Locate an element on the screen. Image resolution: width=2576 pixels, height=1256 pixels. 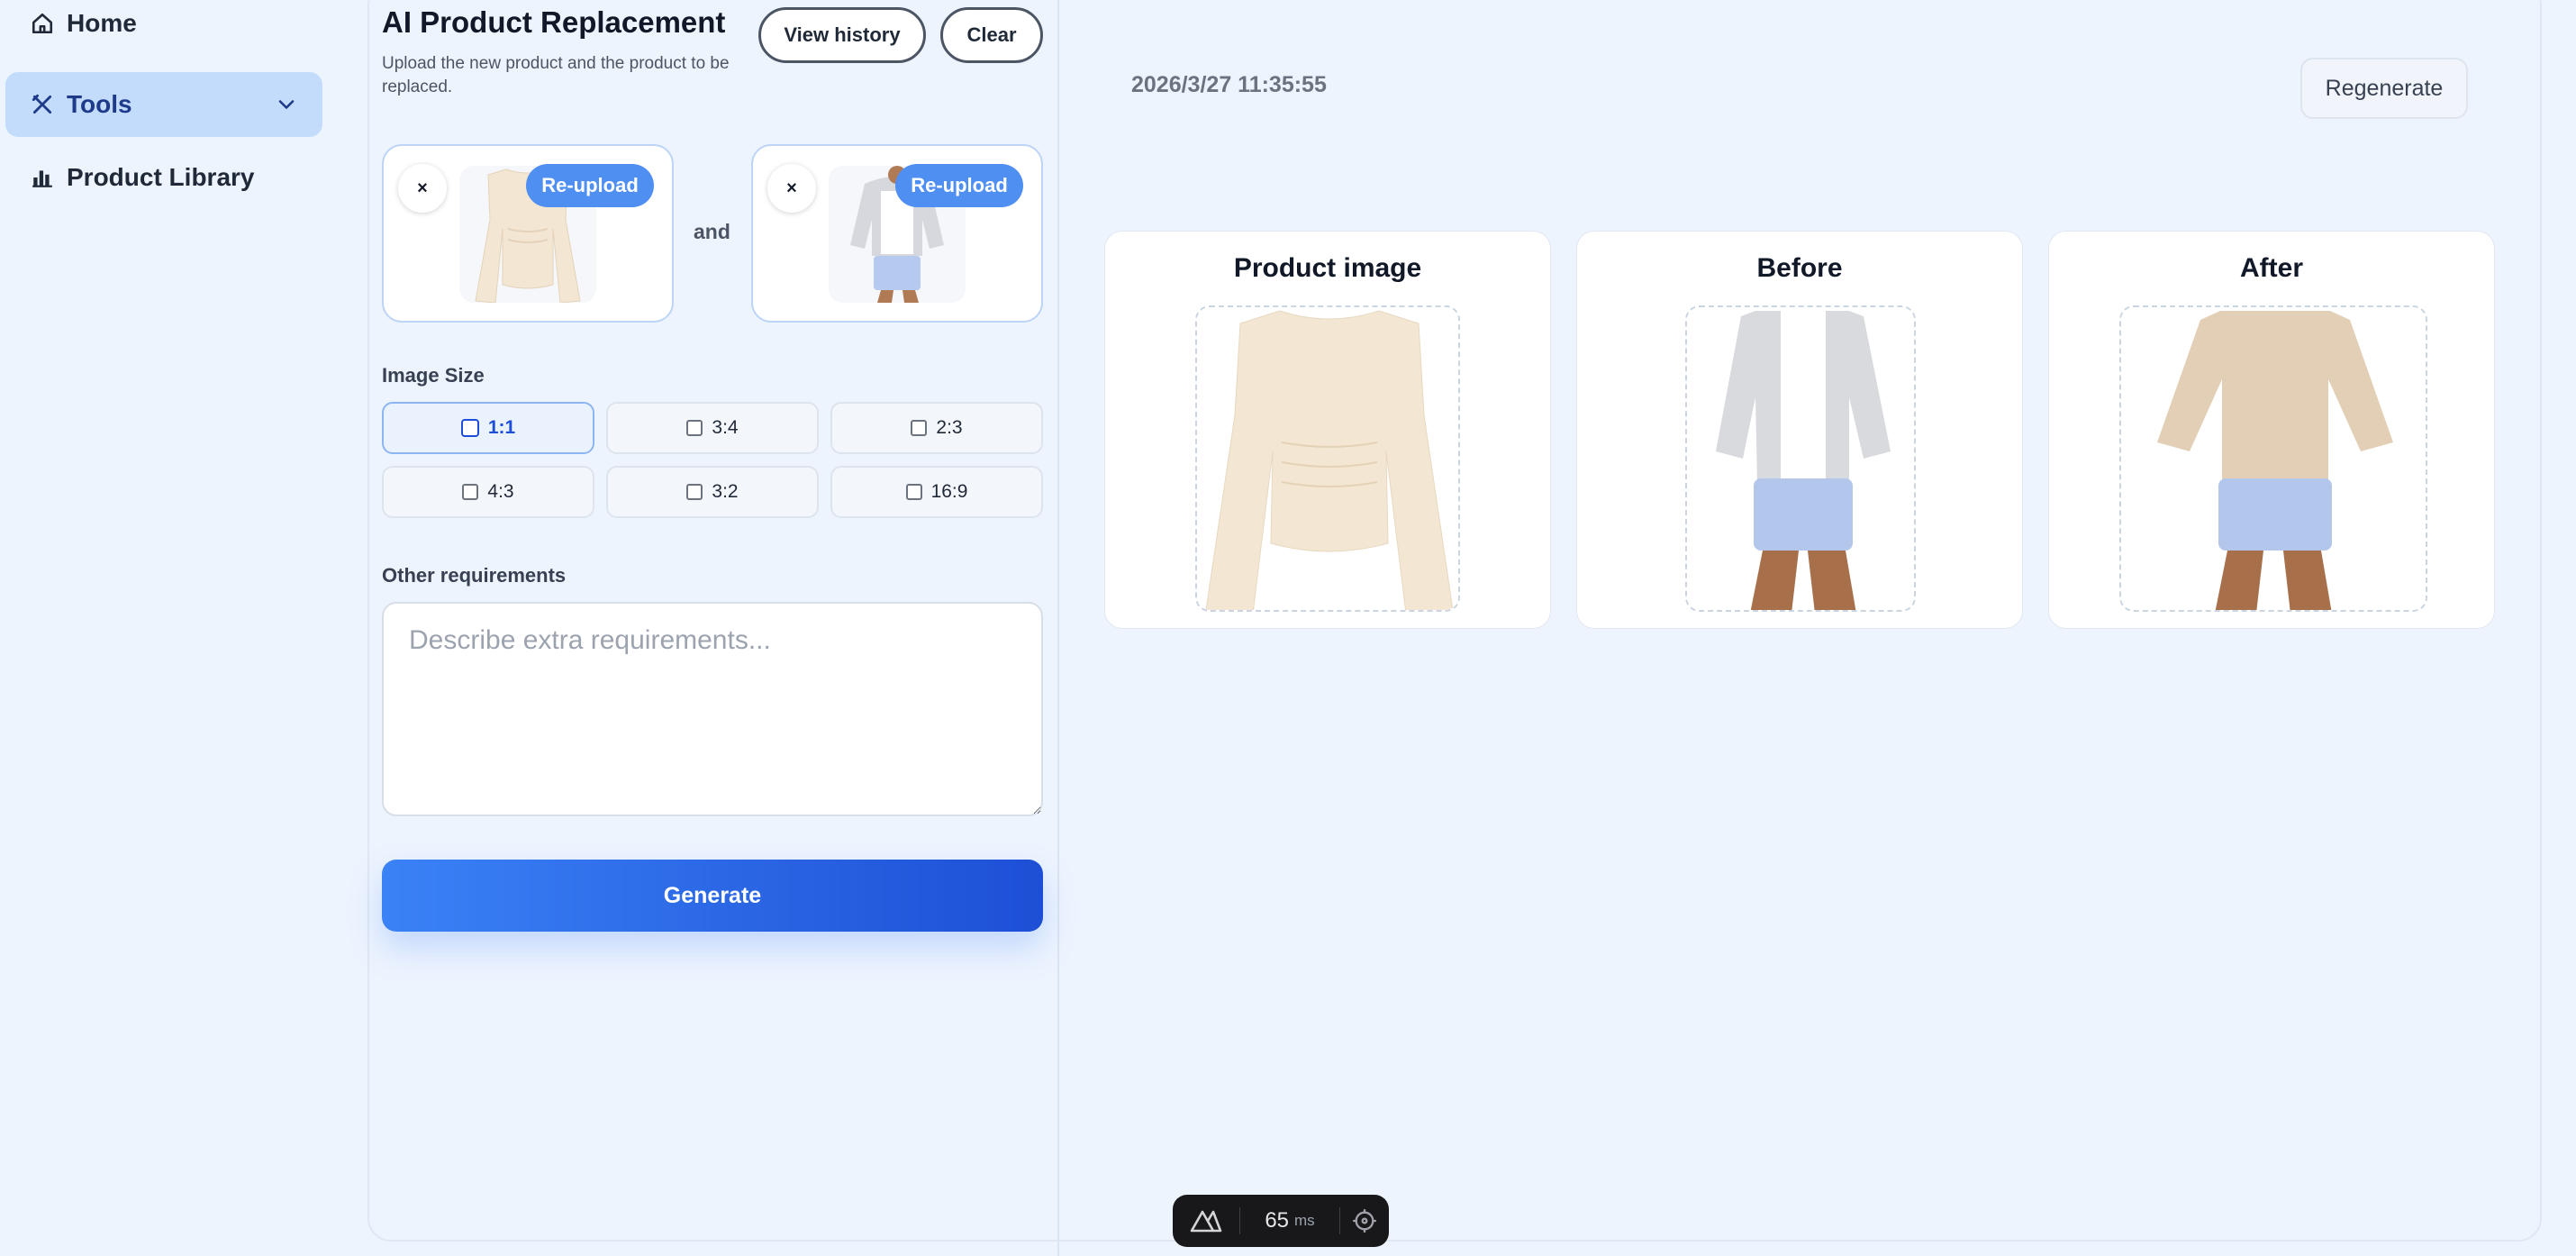
sidebar: Home Tools Product Library is located at coordinates (180, 628).